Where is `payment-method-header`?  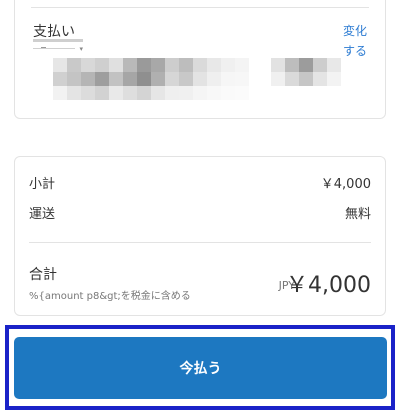 payment-method-header is located at coordinates (58, 40).